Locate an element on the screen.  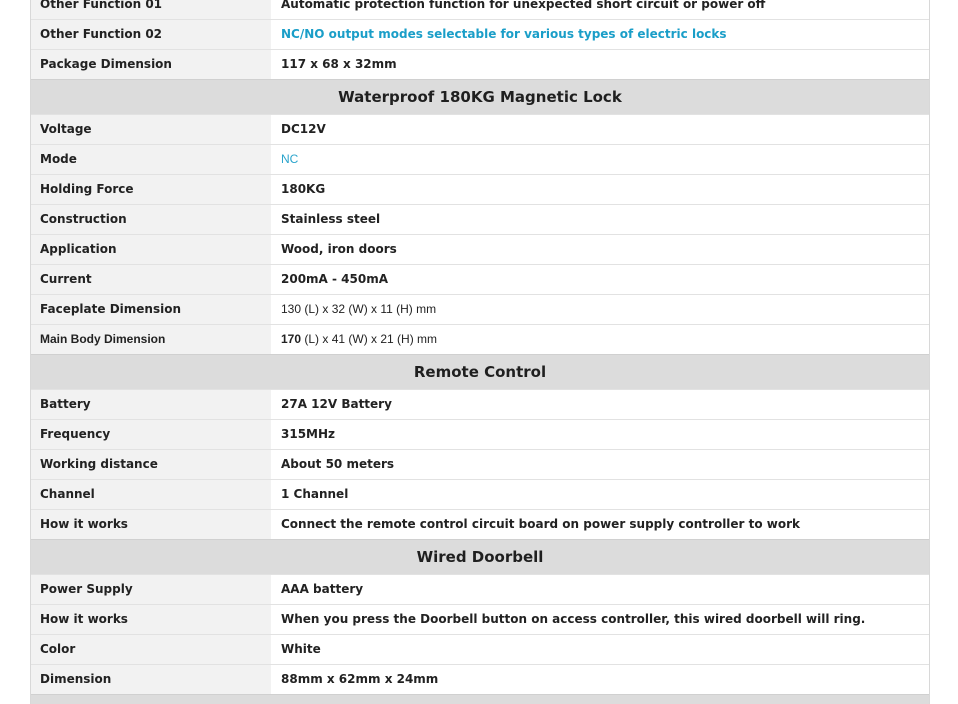
spec-row-battery: Battery 27A 12V Battery is located at coordinates (480, 404).